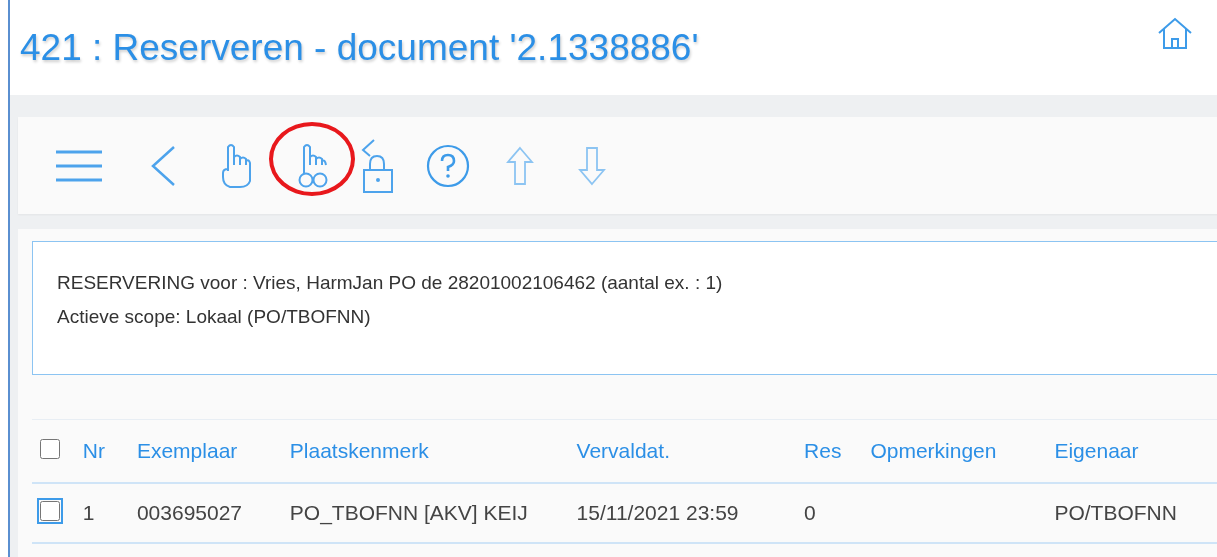  Describe the element at coordinates (214, 317) in the screenshot. I see `info-text: Actieve scope: Lokaal (PO/TBOFNN)` at that location.